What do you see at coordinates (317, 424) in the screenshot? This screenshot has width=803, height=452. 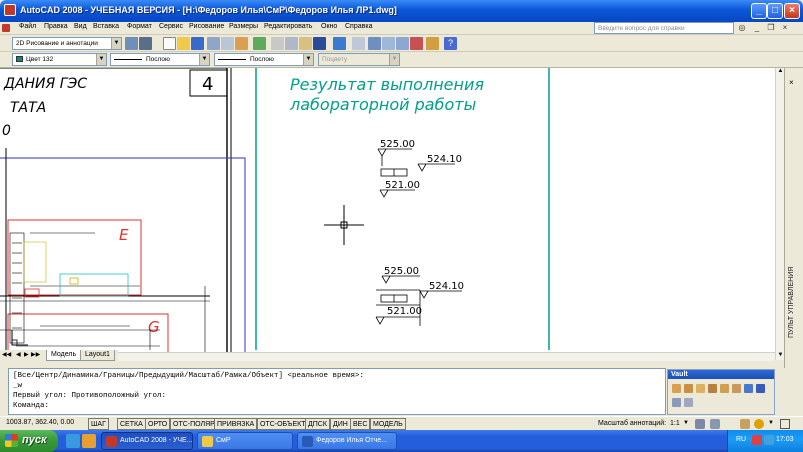 I see `ducs-toggle: ДПСК` at bounding box center [317, 424].